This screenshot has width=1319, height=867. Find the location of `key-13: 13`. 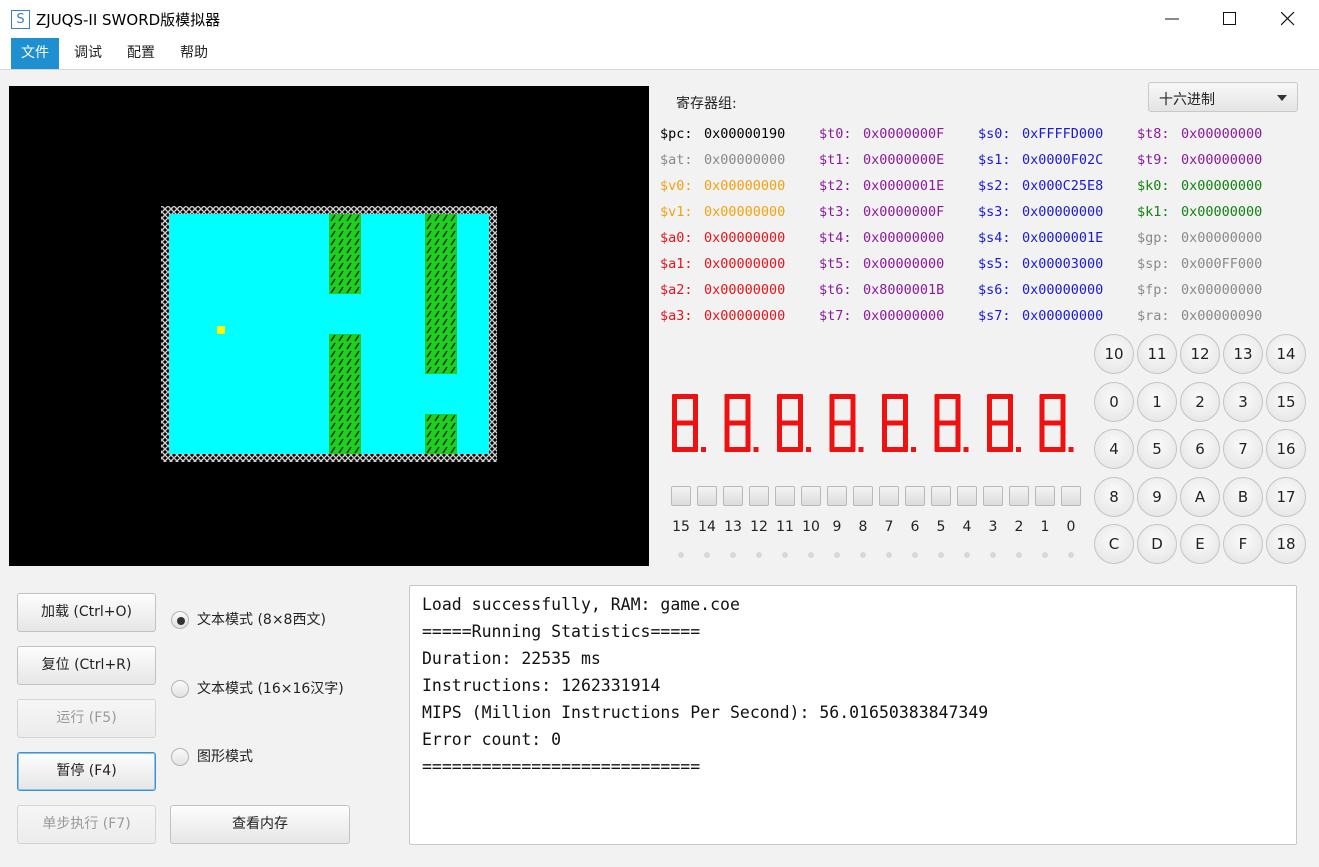

key-13: 13 is located at coordinates (1243, 354).